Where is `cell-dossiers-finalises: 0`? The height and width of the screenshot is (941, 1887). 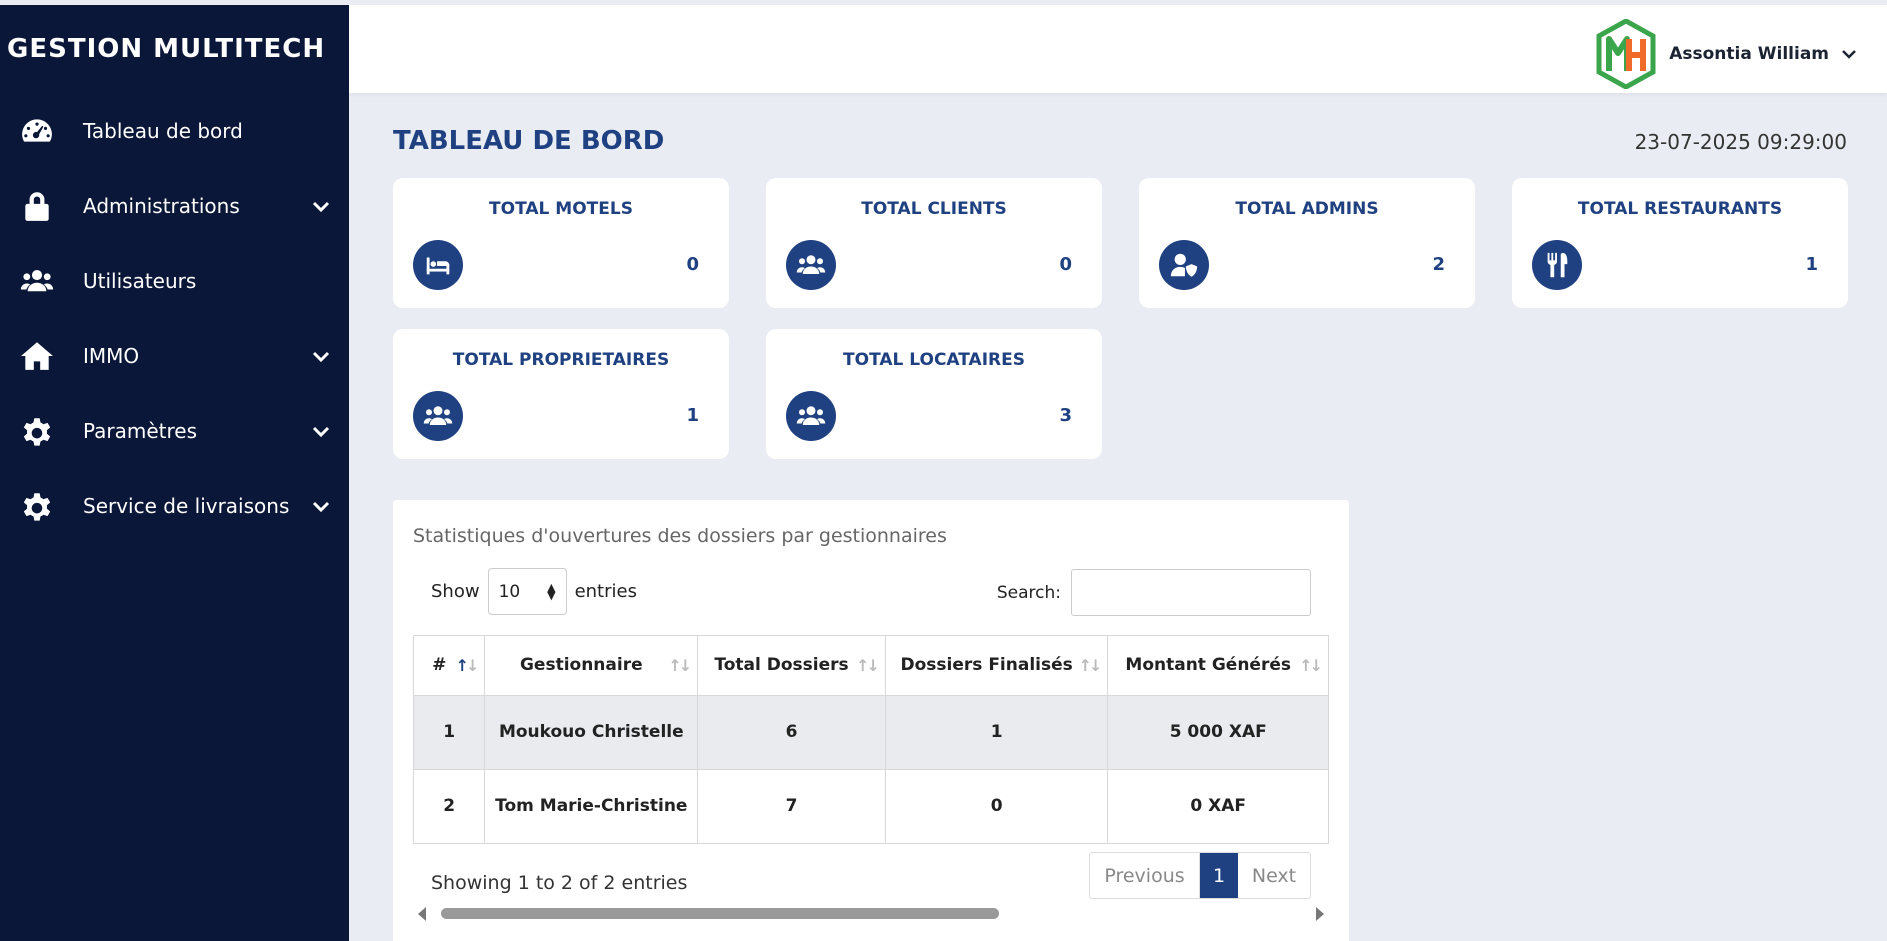
cell-dossiers-finalises: 0 is located at coordinates (997, 806).